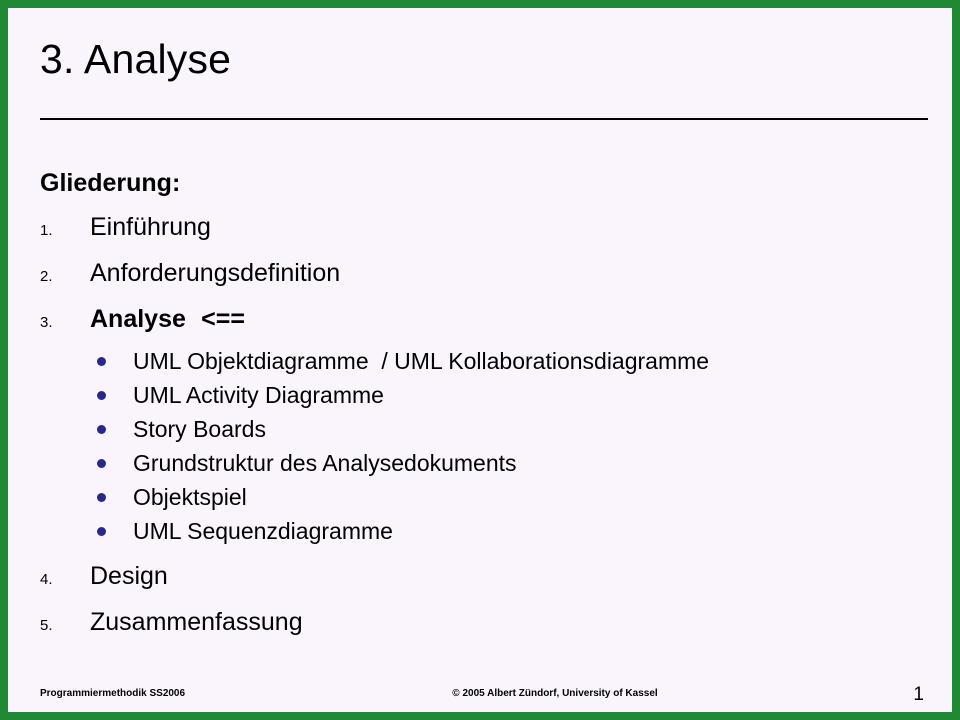 This screenshot has height=720, width=960. Describe the element at coordinates (167, 319) in the screenshot. I see `list-item-label: Analyse <==` at that location.